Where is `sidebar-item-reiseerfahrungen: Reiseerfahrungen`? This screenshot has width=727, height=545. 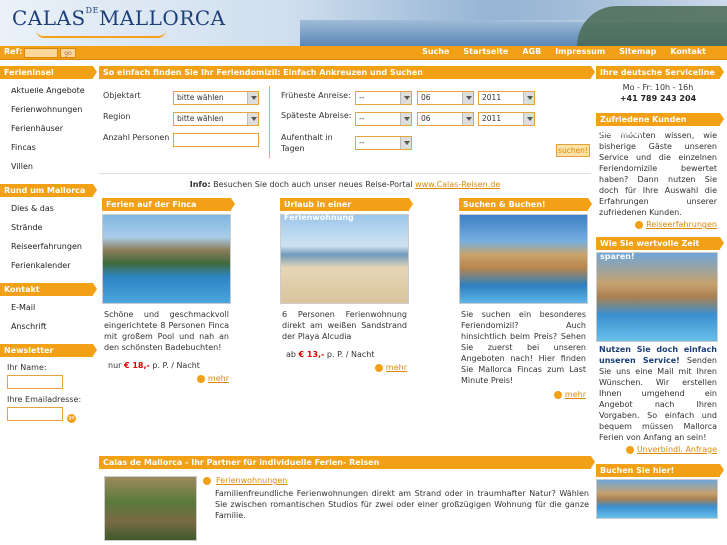 sidebar-item-reiseerfahrungen: Reiseerfahrungen is located at coordinates (46, 246).